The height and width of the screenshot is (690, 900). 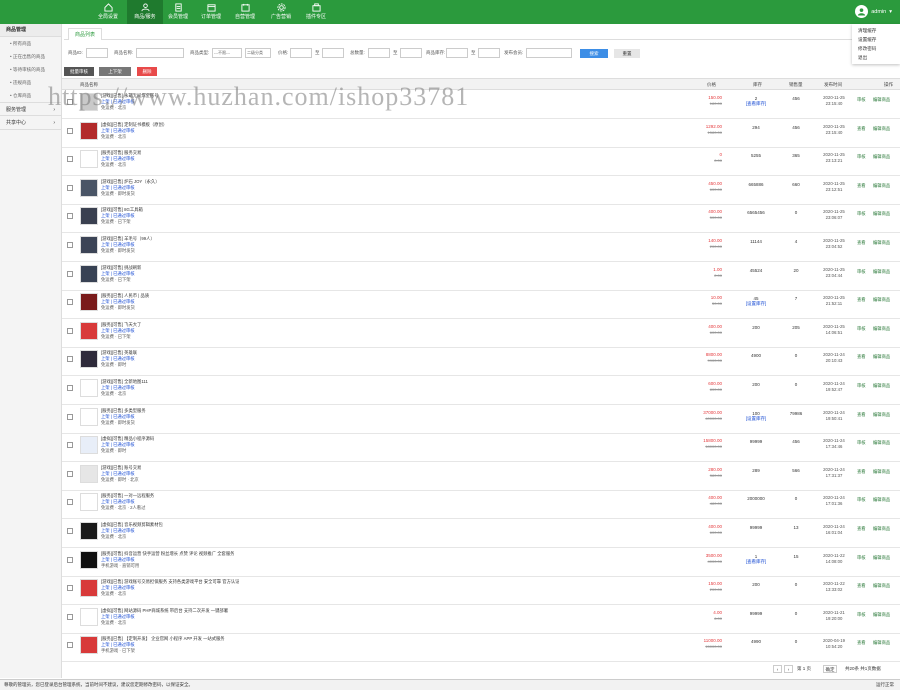 I want to click on secondary-category-select: 二级分类, so click(x=258, y=53).